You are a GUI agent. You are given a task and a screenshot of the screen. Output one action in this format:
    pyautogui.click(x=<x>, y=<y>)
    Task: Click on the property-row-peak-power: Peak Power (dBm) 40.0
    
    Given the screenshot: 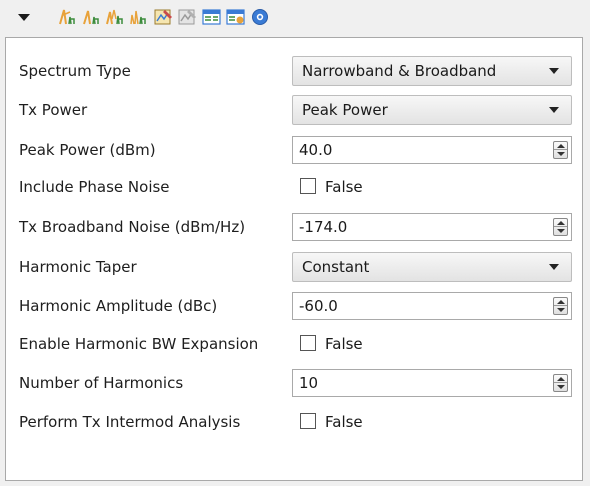 What is the action you would take?
    pyautogui.click(x=294, y=150)
    